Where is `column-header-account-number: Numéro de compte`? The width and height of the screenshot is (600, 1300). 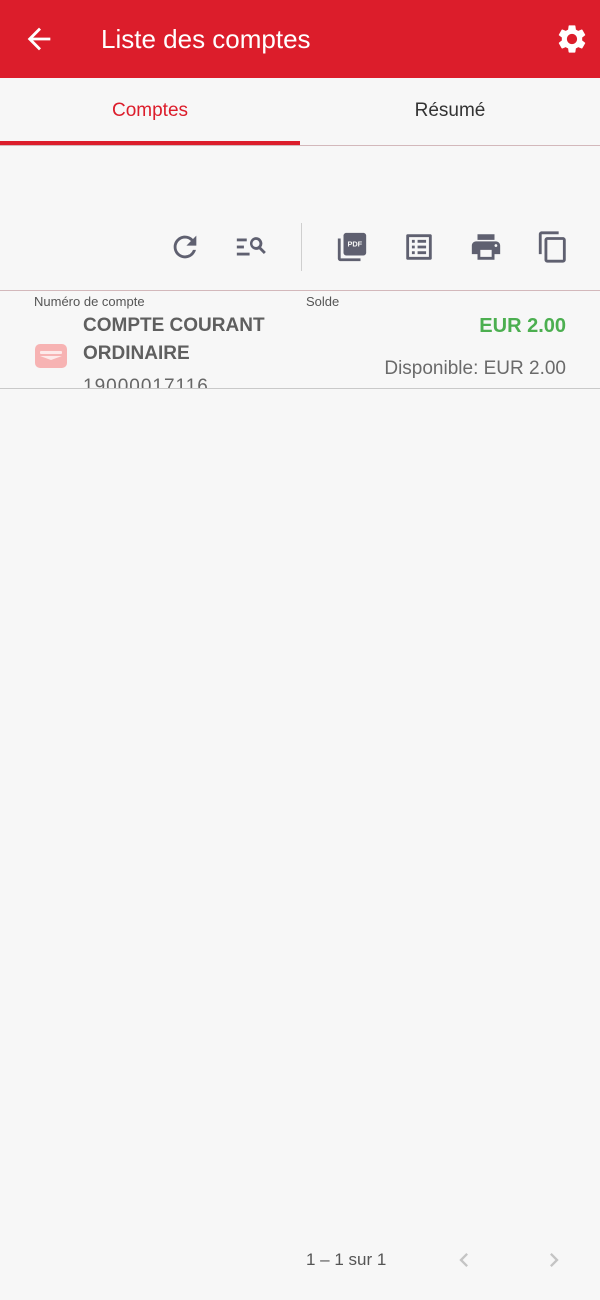
column-header-account-number: Numéro de compte is located at coordinates (89, 301).